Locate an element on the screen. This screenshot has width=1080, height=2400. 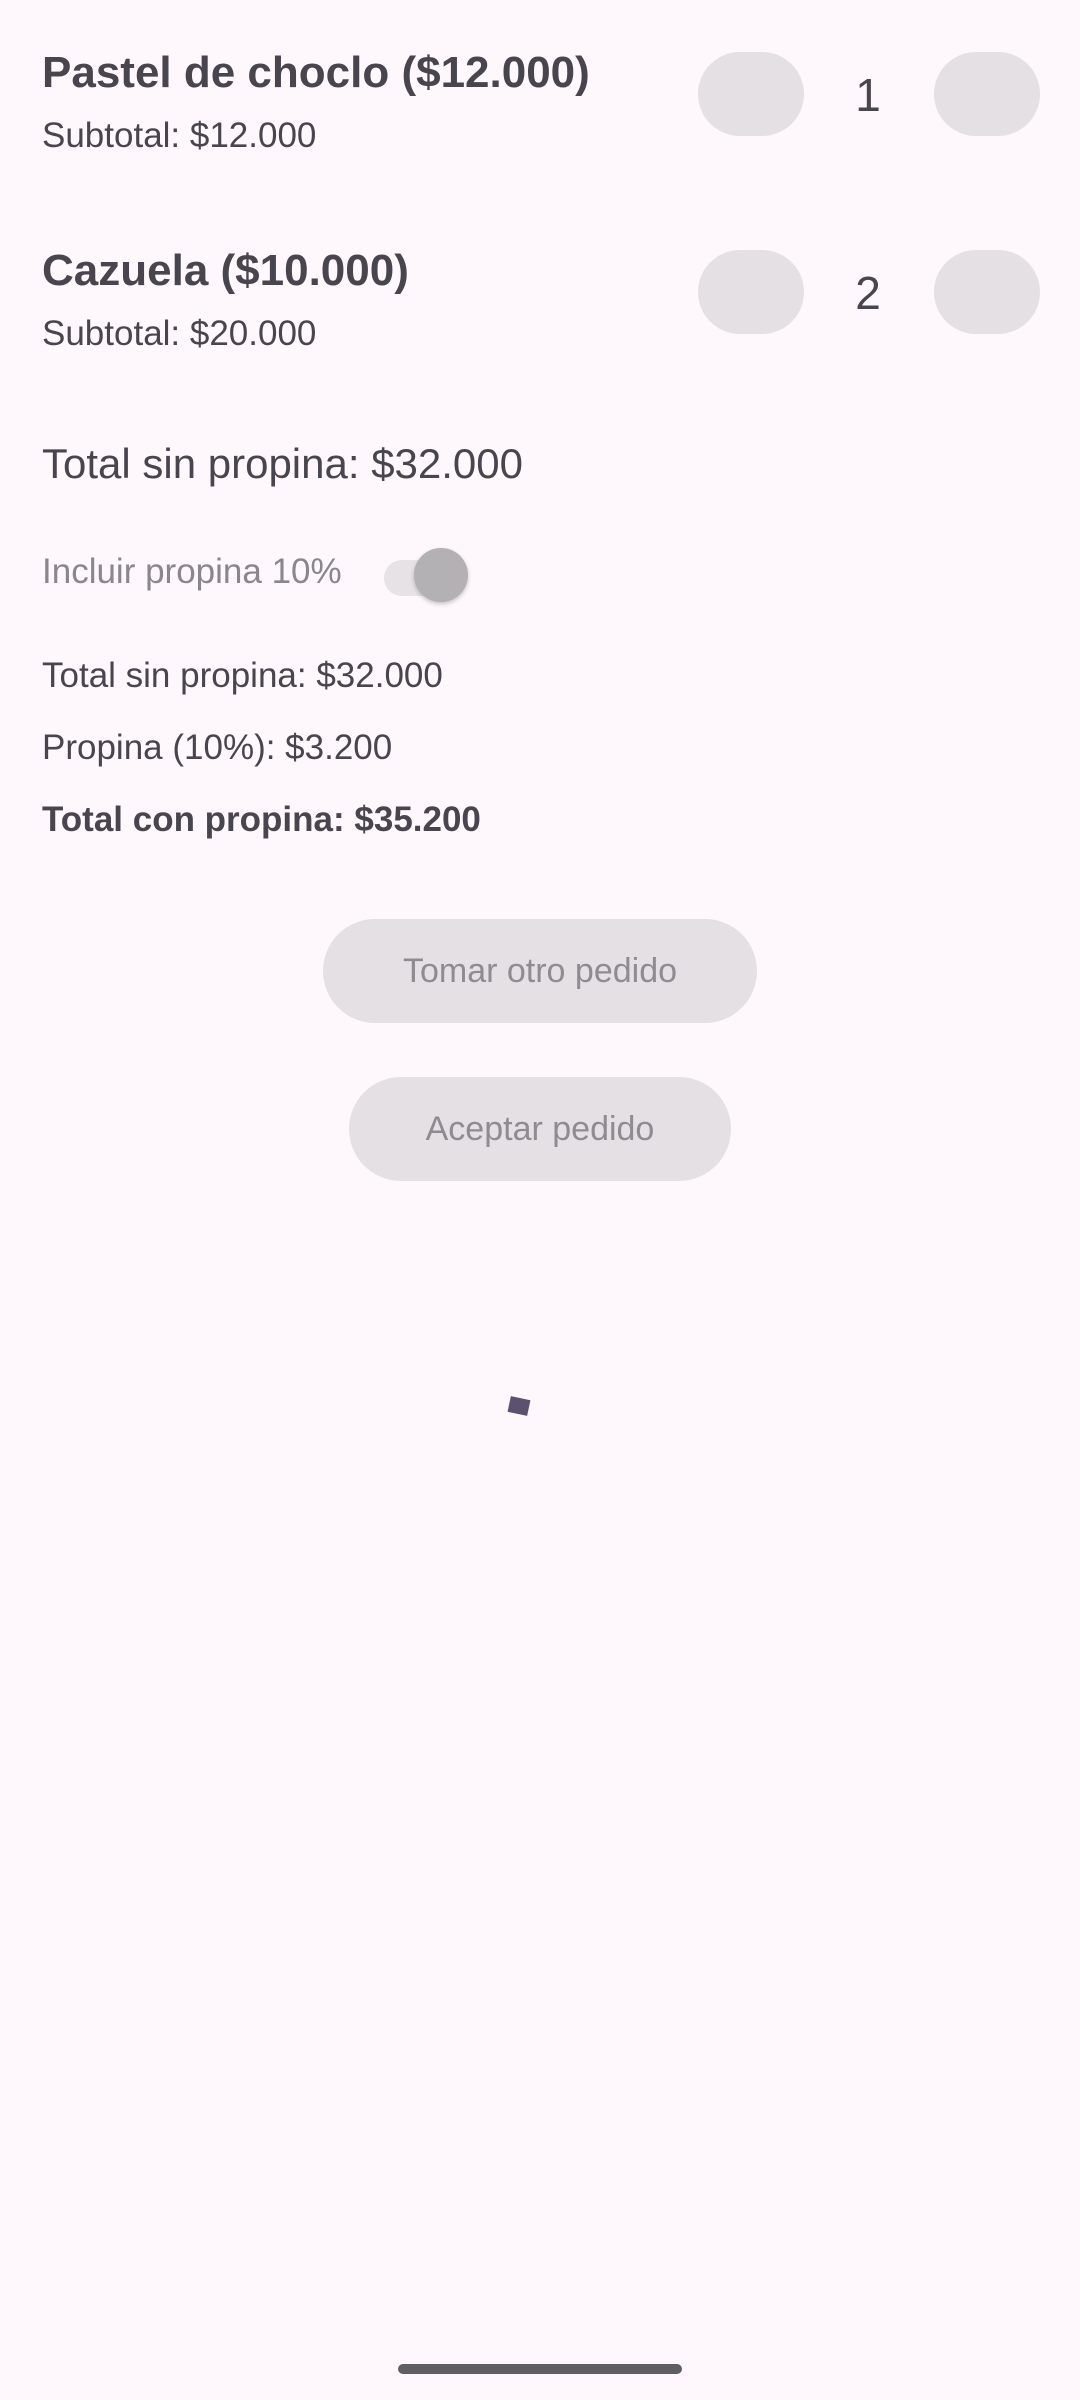
summary-total-without-tip: Total sin propina: $32.000 is located at coordinates (242, 675).